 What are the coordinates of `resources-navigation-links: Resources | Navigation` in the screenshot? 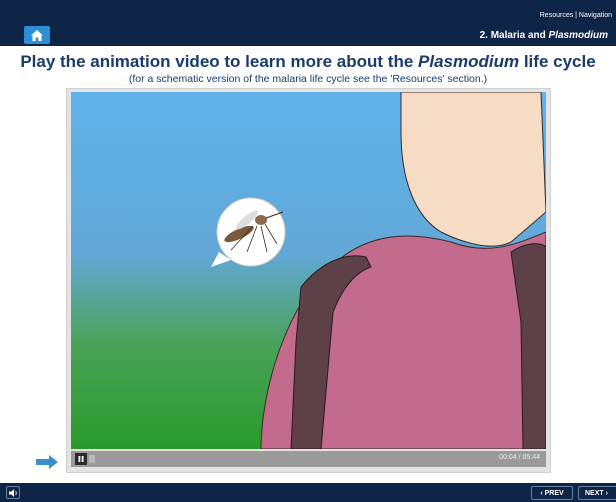 It's located at (576, 15).